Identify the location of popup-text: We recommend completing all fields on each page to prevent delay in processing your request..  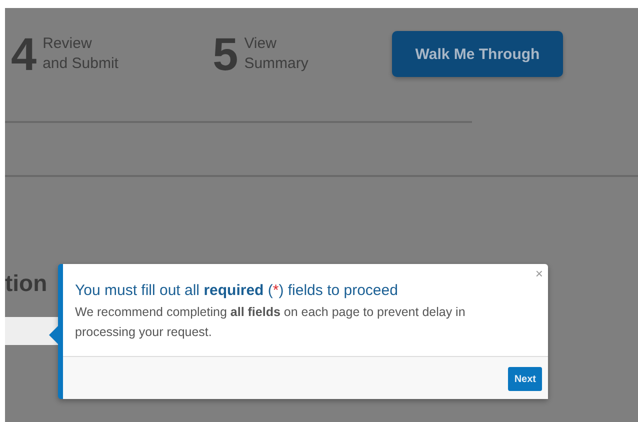
(270, 322).